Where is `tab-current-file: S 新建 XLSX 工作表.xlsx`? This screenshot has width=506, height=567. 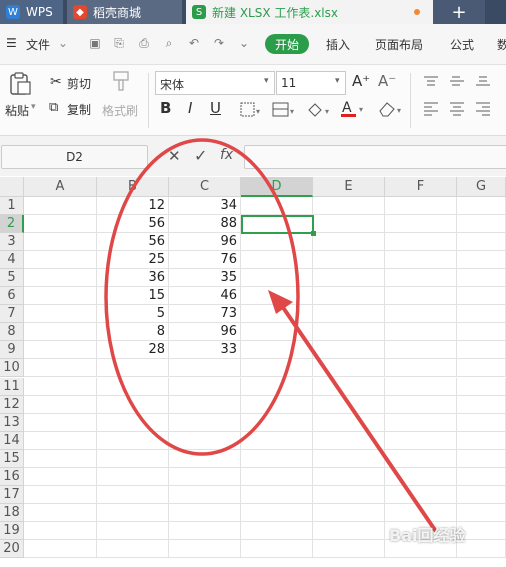
tab-current-file: S 新建 XLSX 工作表.xlsx is located at coordinates (309, 12).